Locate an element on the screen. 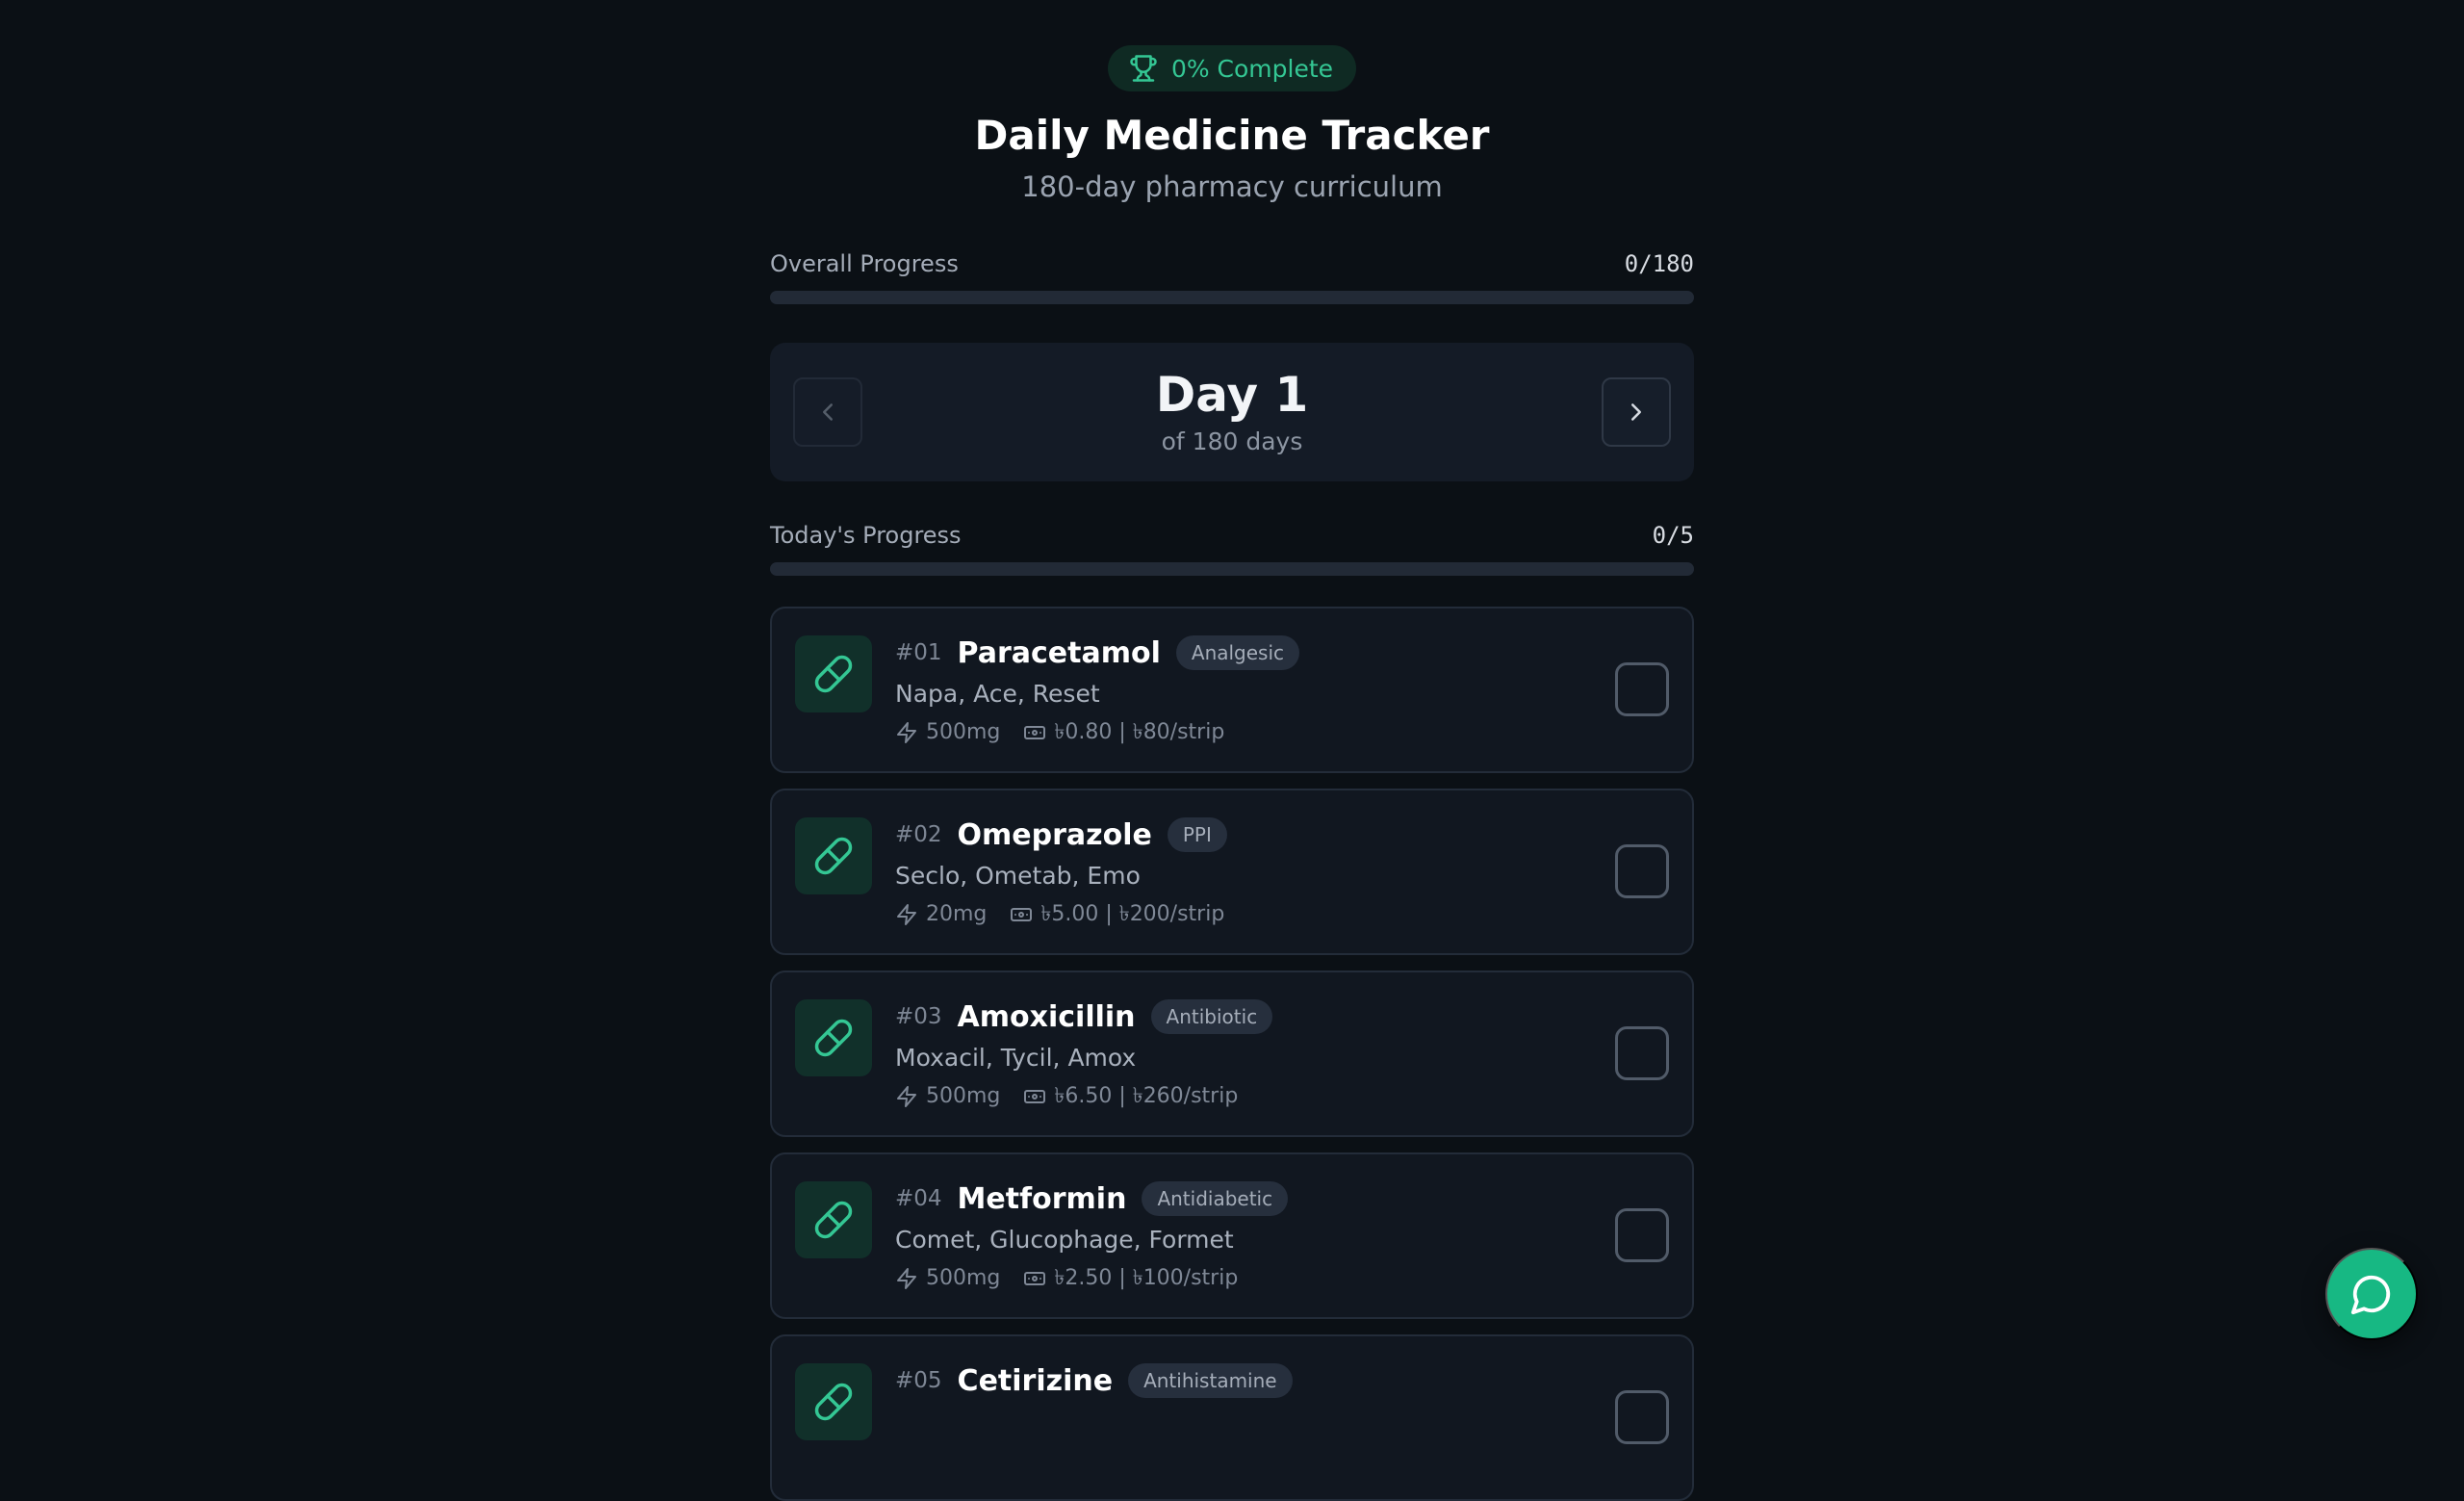 The image size is (2464, 1501). medicine-number: #02 is located at coordinates (918, 834).